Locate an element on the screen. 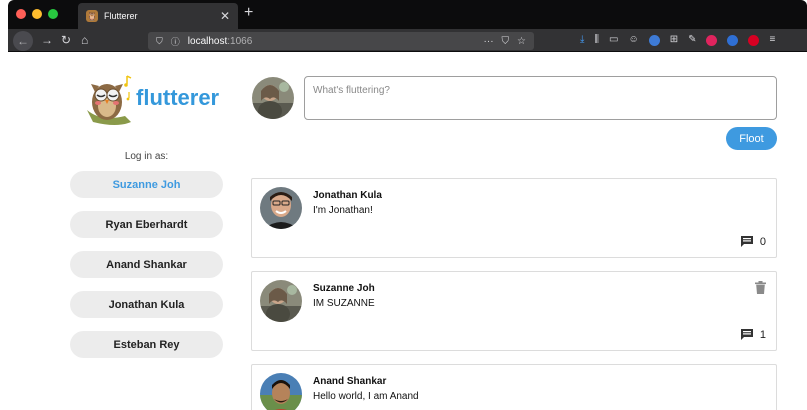  tab-close-icon: ✕ is located at coordinates (225, 16).